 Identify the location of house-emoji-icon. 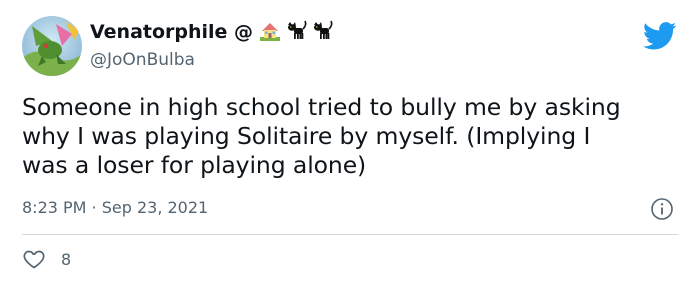
(270, 32).